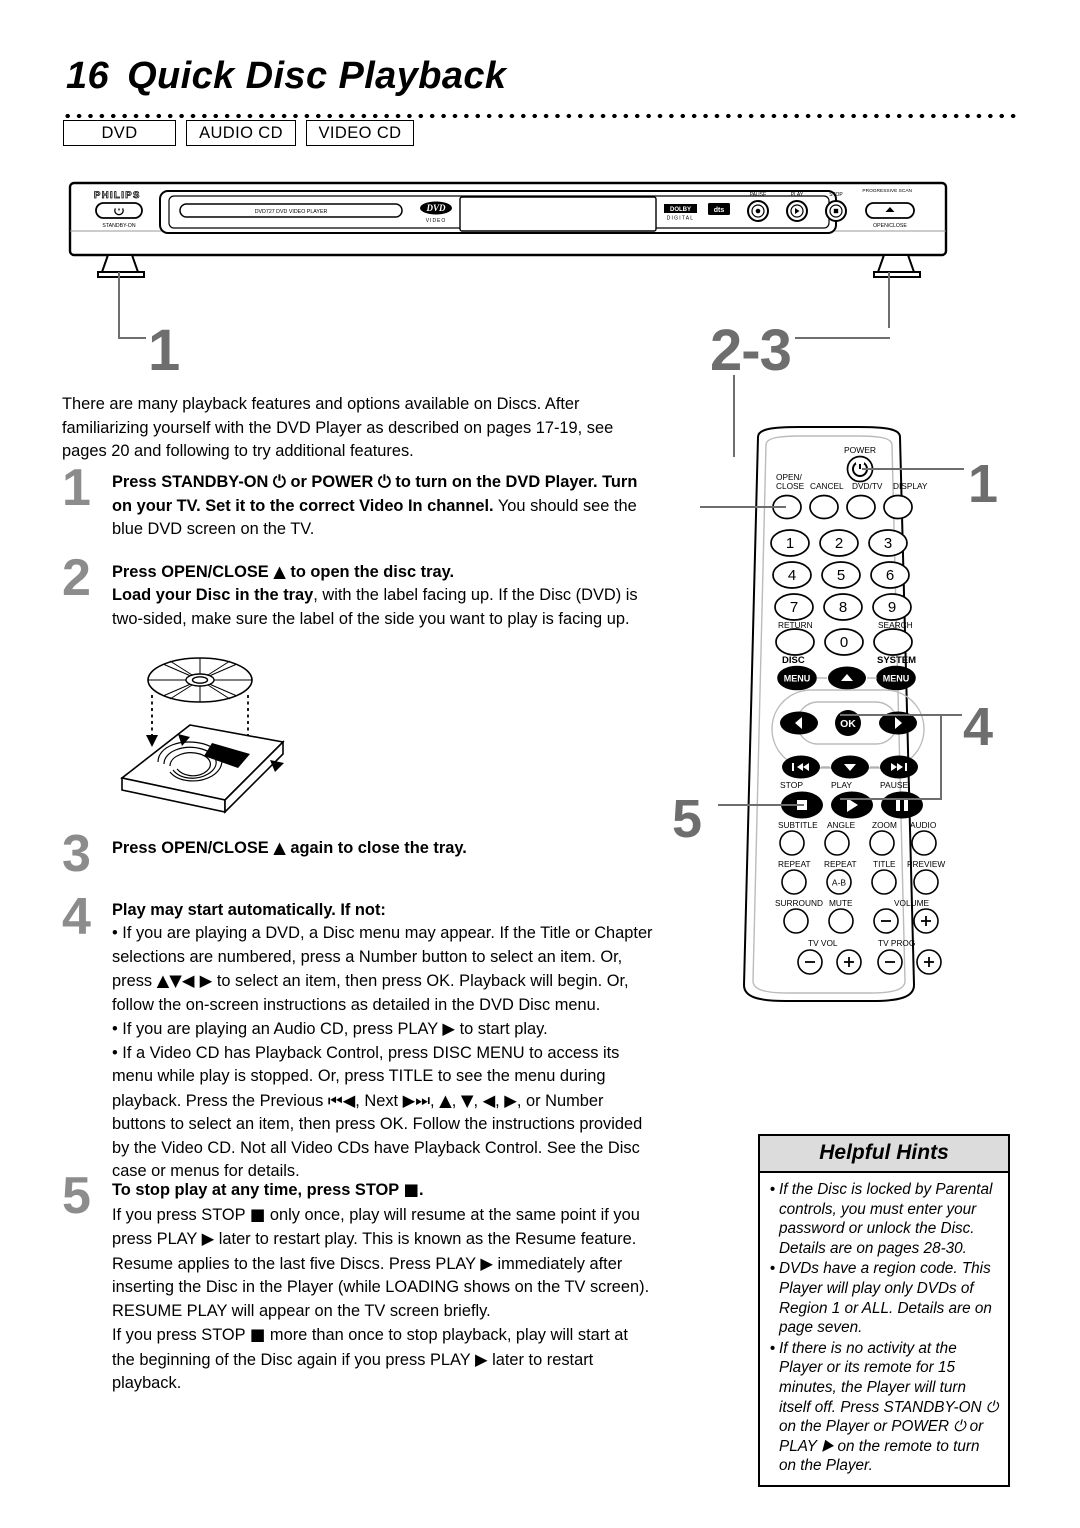  Describe the element at coordinates (119, 133) in the screenshot. I see `media-tag-dvd: DVD` at that location.